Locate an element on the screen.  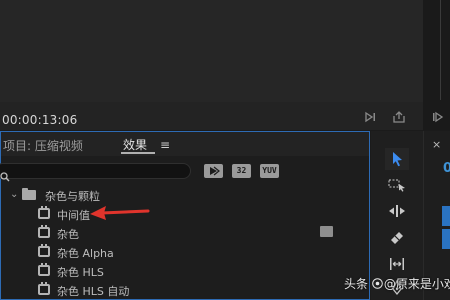
panel-tabs: 项目: 压缩视频 效果 ≡ is located at coordinates (185, 144).